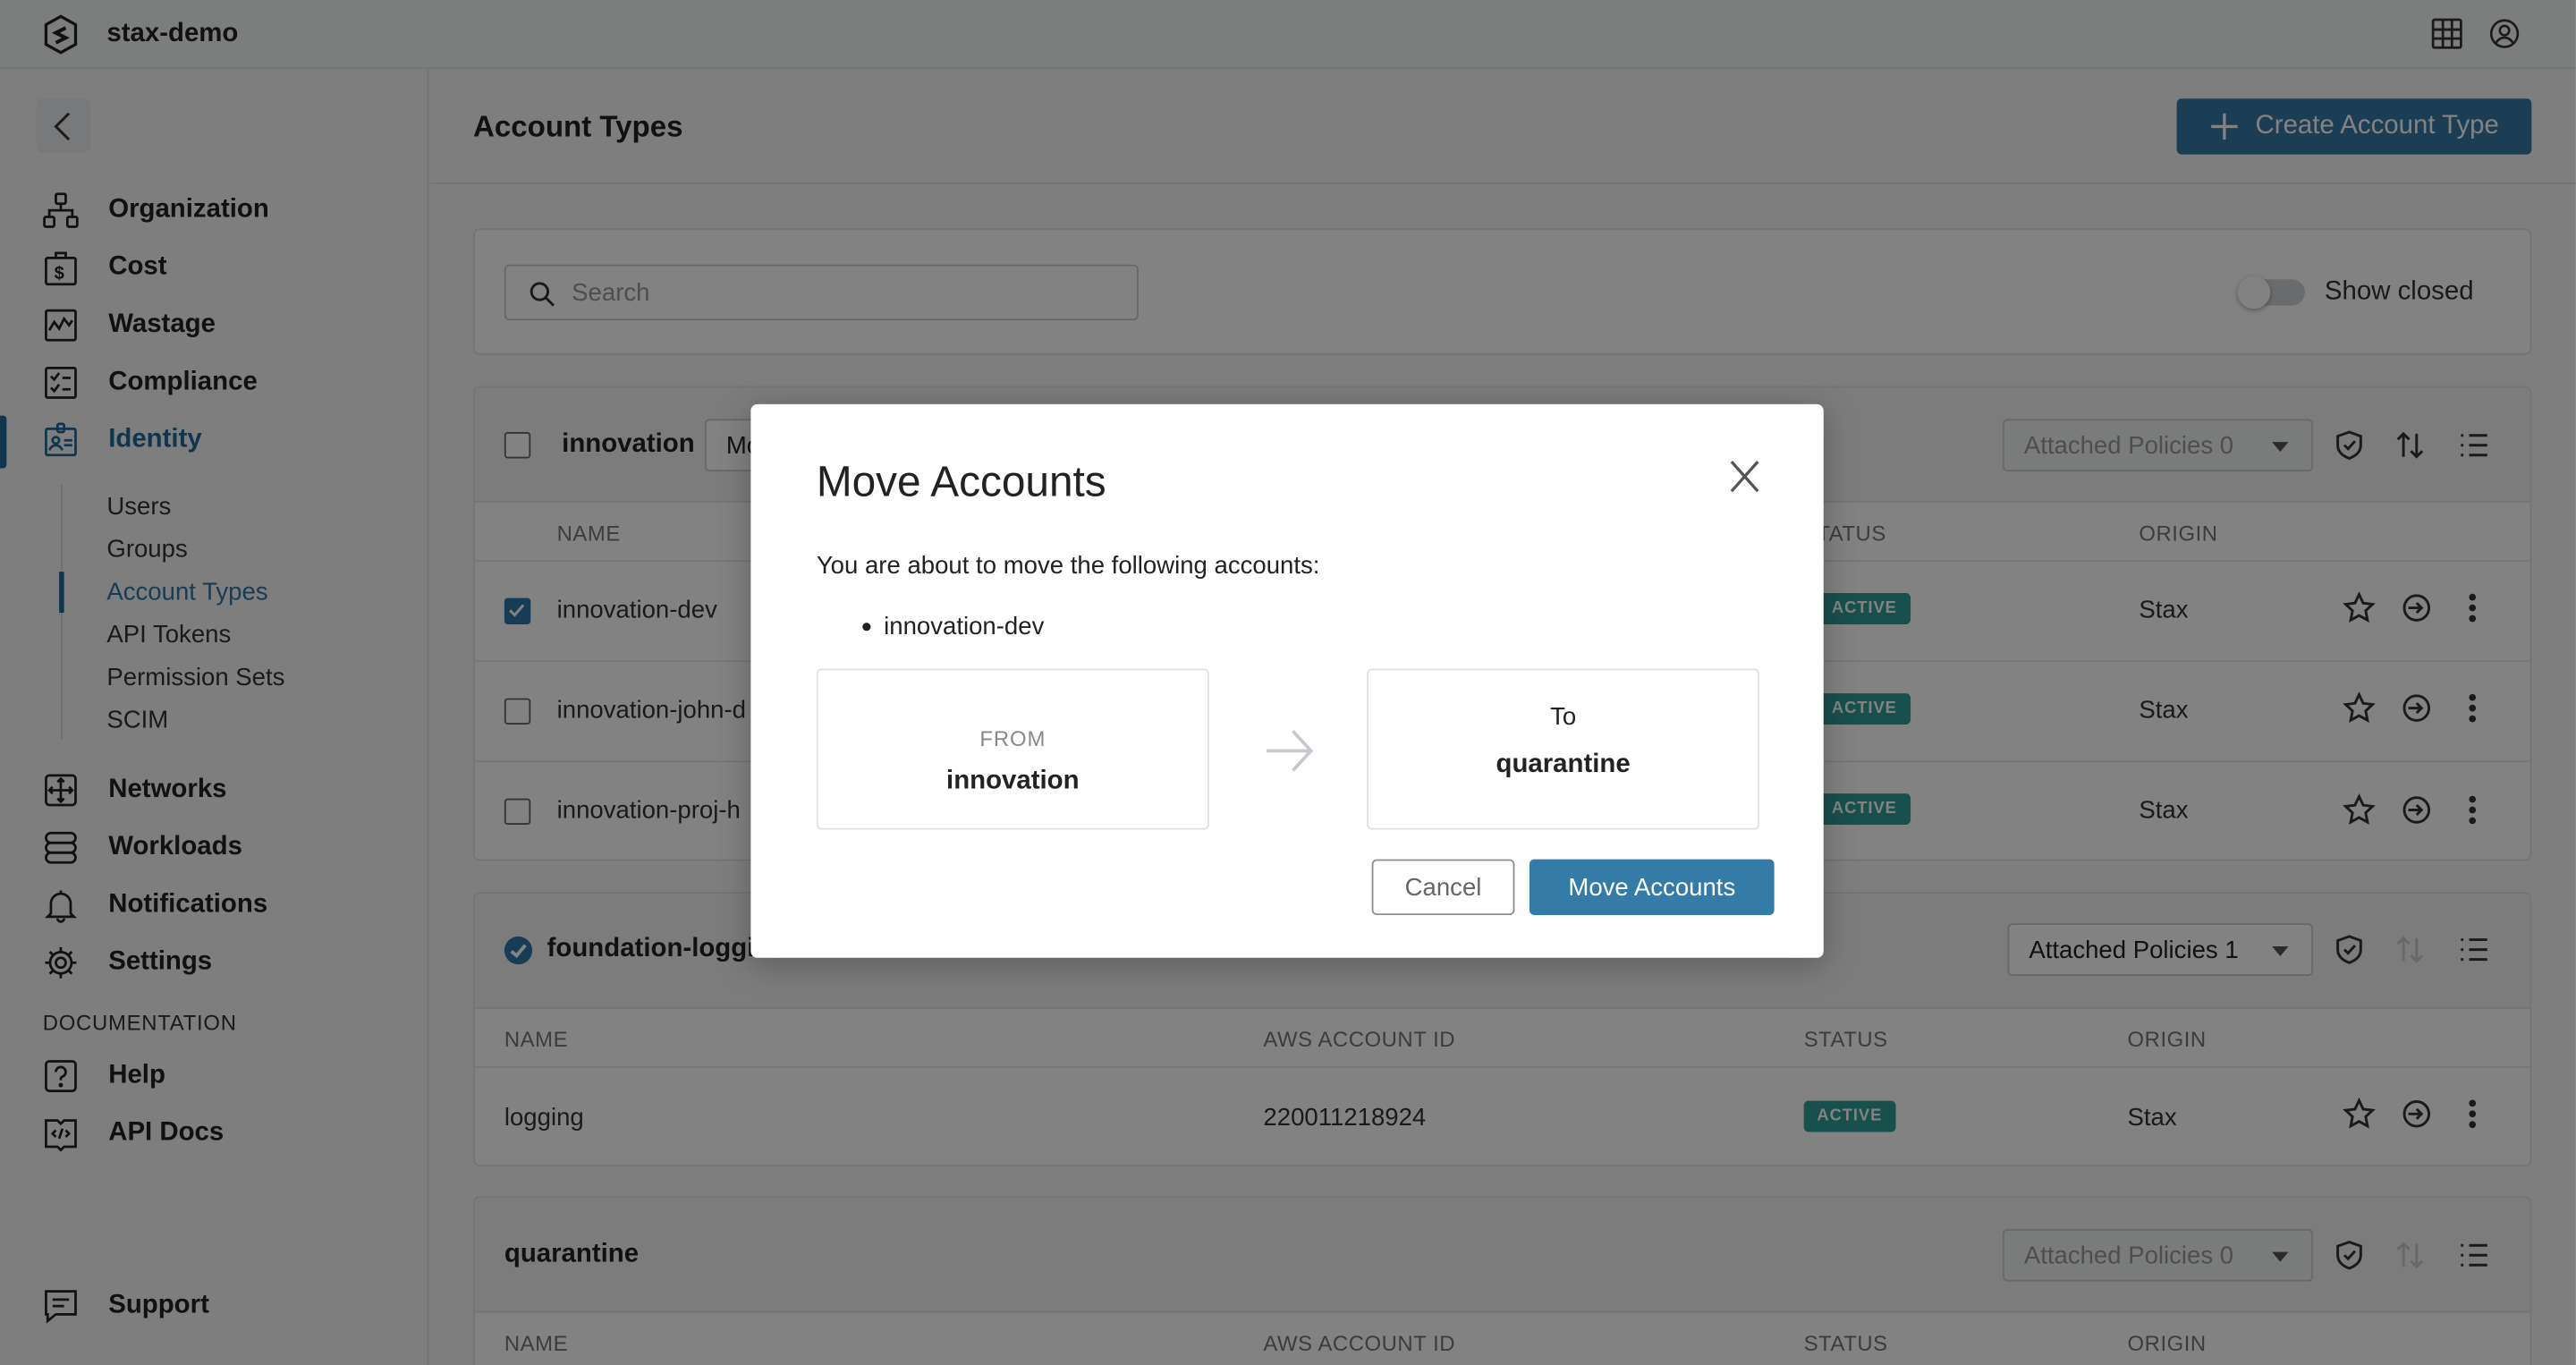  What do you see at coordinates (1012, 738) in the screenshot?
I see `from-label: FROM` at bounding box center [1012, 738].